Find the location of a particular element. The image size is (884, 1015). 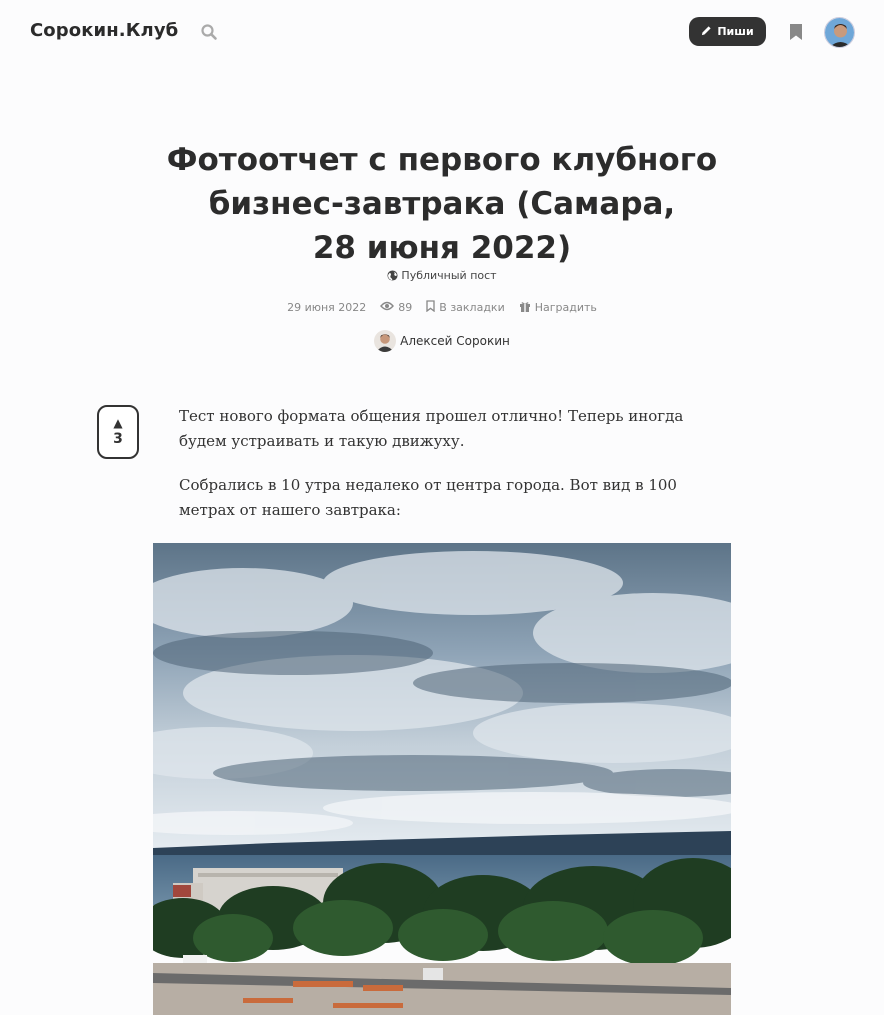

user-avatar is located at coordinates (839, 32).